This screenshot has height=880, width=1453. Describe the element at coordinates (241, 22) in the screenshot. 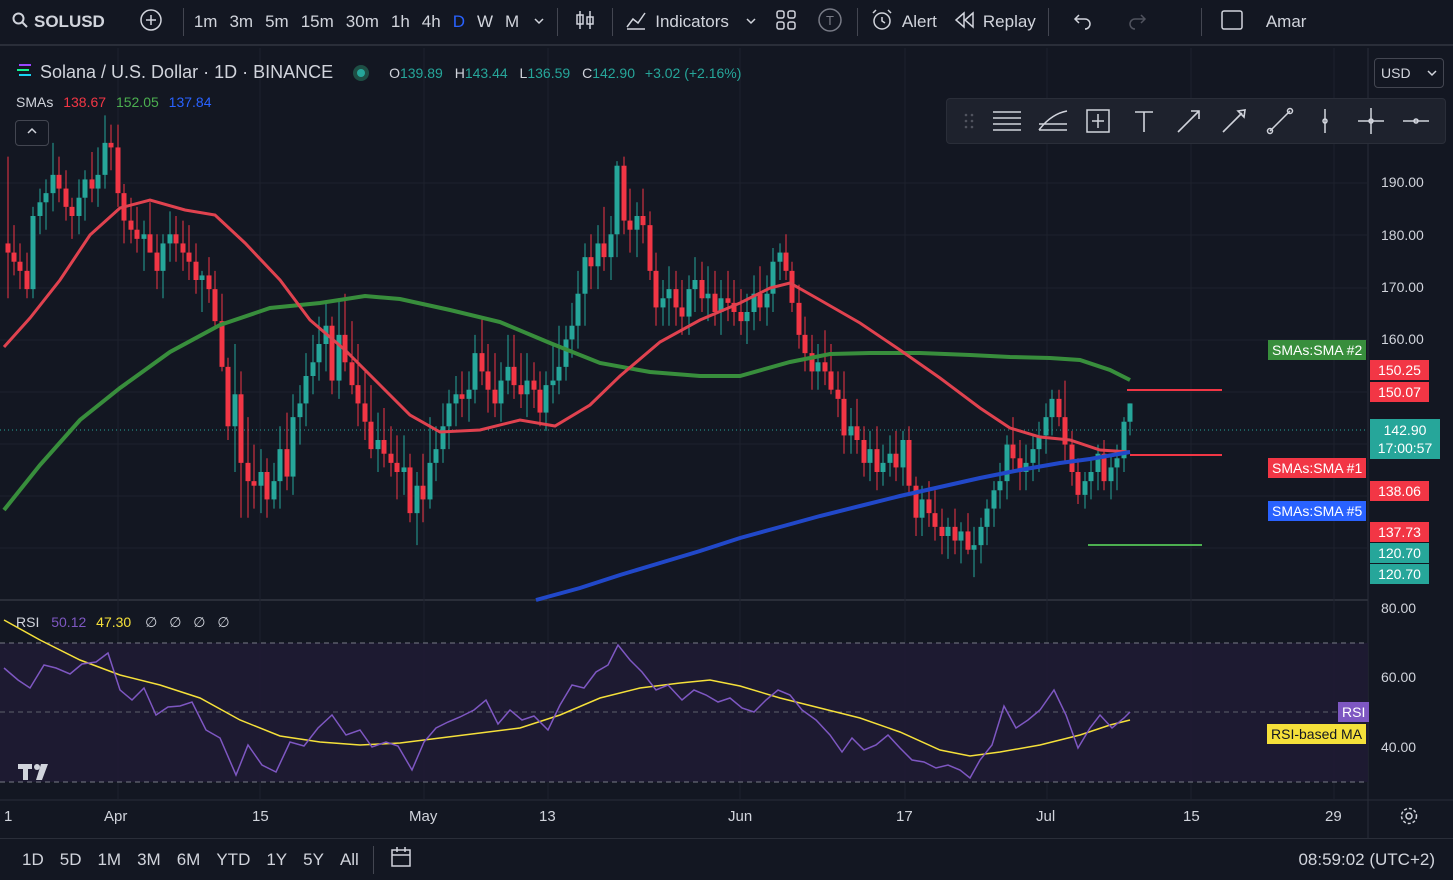

I see `timeframe-3m: 3m` at that location.